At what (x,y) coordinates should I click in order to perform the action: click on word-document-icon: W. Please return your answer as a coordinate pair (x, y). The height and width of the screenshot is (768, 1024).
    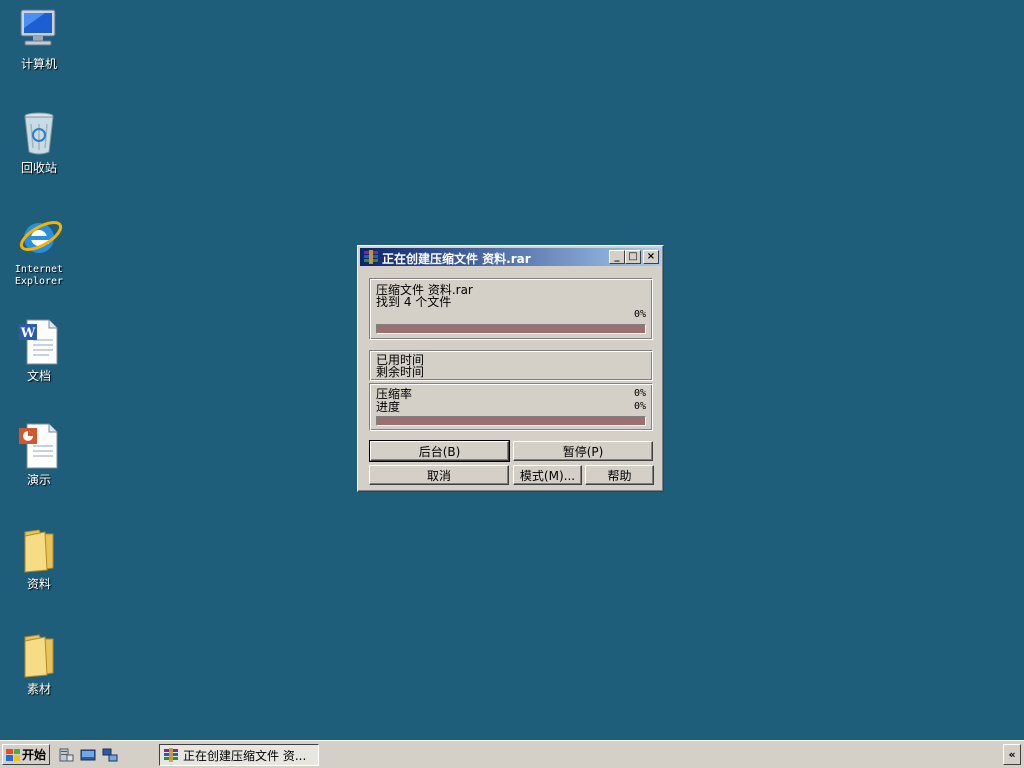
    Looking at the image, I should click on (39, 342).